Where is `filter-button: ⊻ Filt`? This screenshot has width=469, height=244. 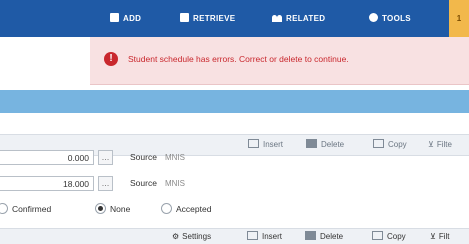 filter-button: ⊻ Filt is located at coordinates (440, 236).